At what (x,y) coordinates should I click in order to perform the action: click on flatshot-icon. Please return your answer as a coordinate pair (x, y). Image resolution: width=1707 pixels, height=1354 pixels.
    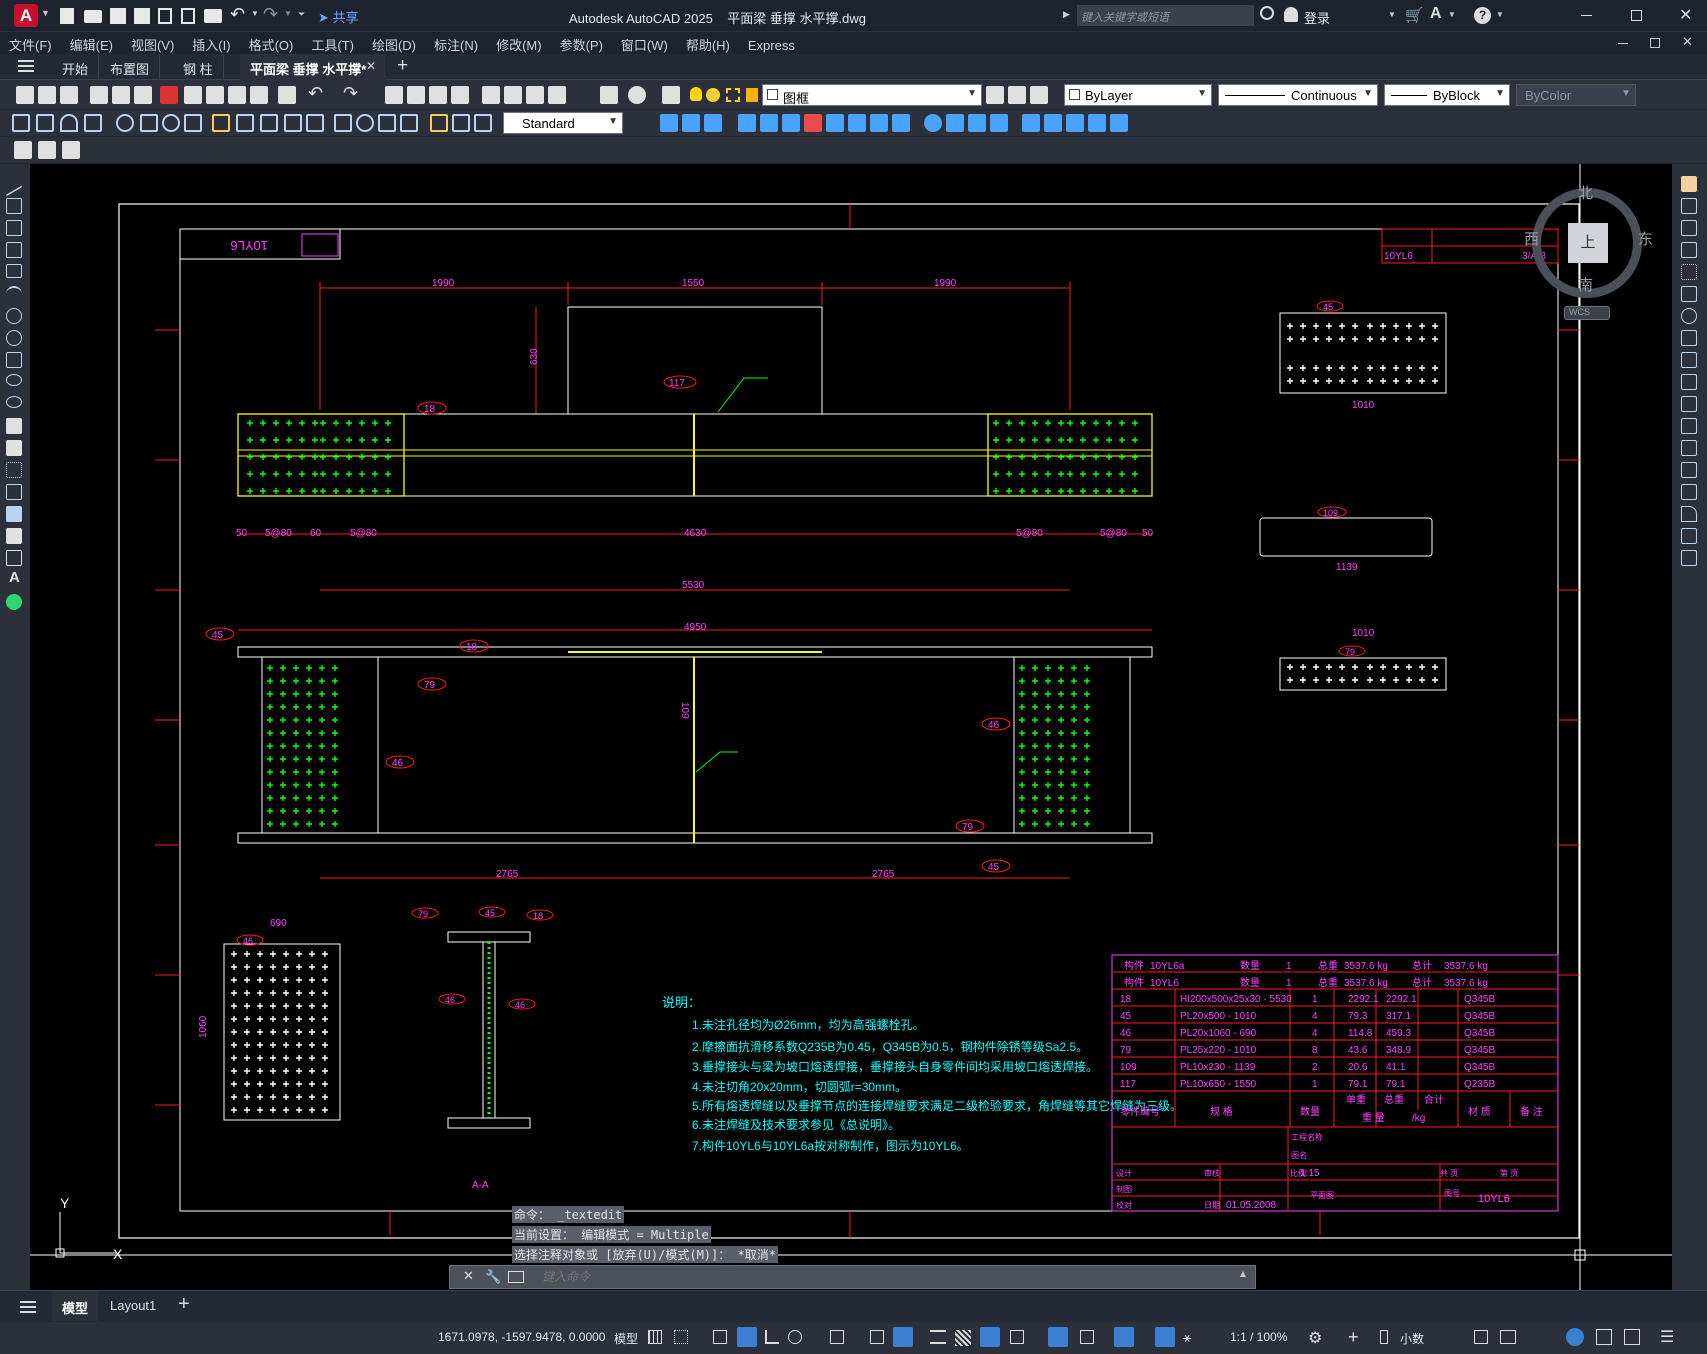
    Looking at the image, I should click on (999, 123).